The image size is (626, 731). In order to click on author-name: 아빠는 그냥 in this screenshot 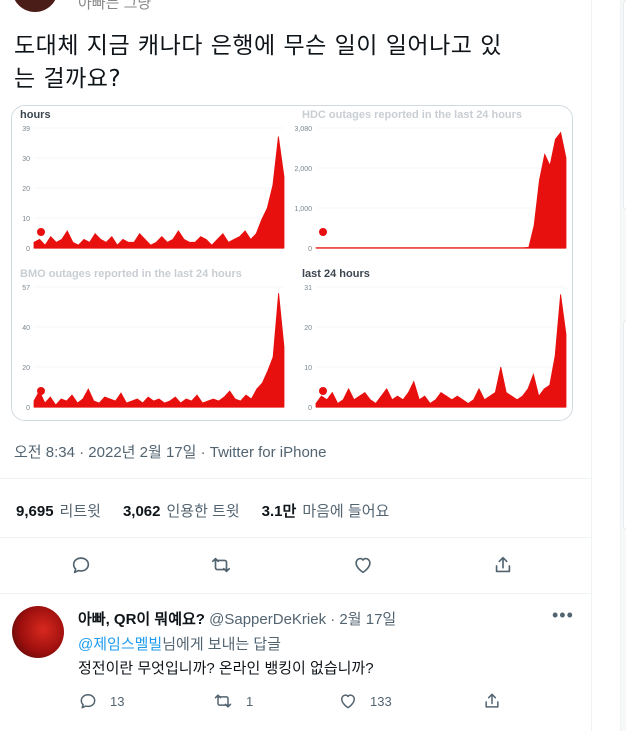, I will do `click(114, 6)`.